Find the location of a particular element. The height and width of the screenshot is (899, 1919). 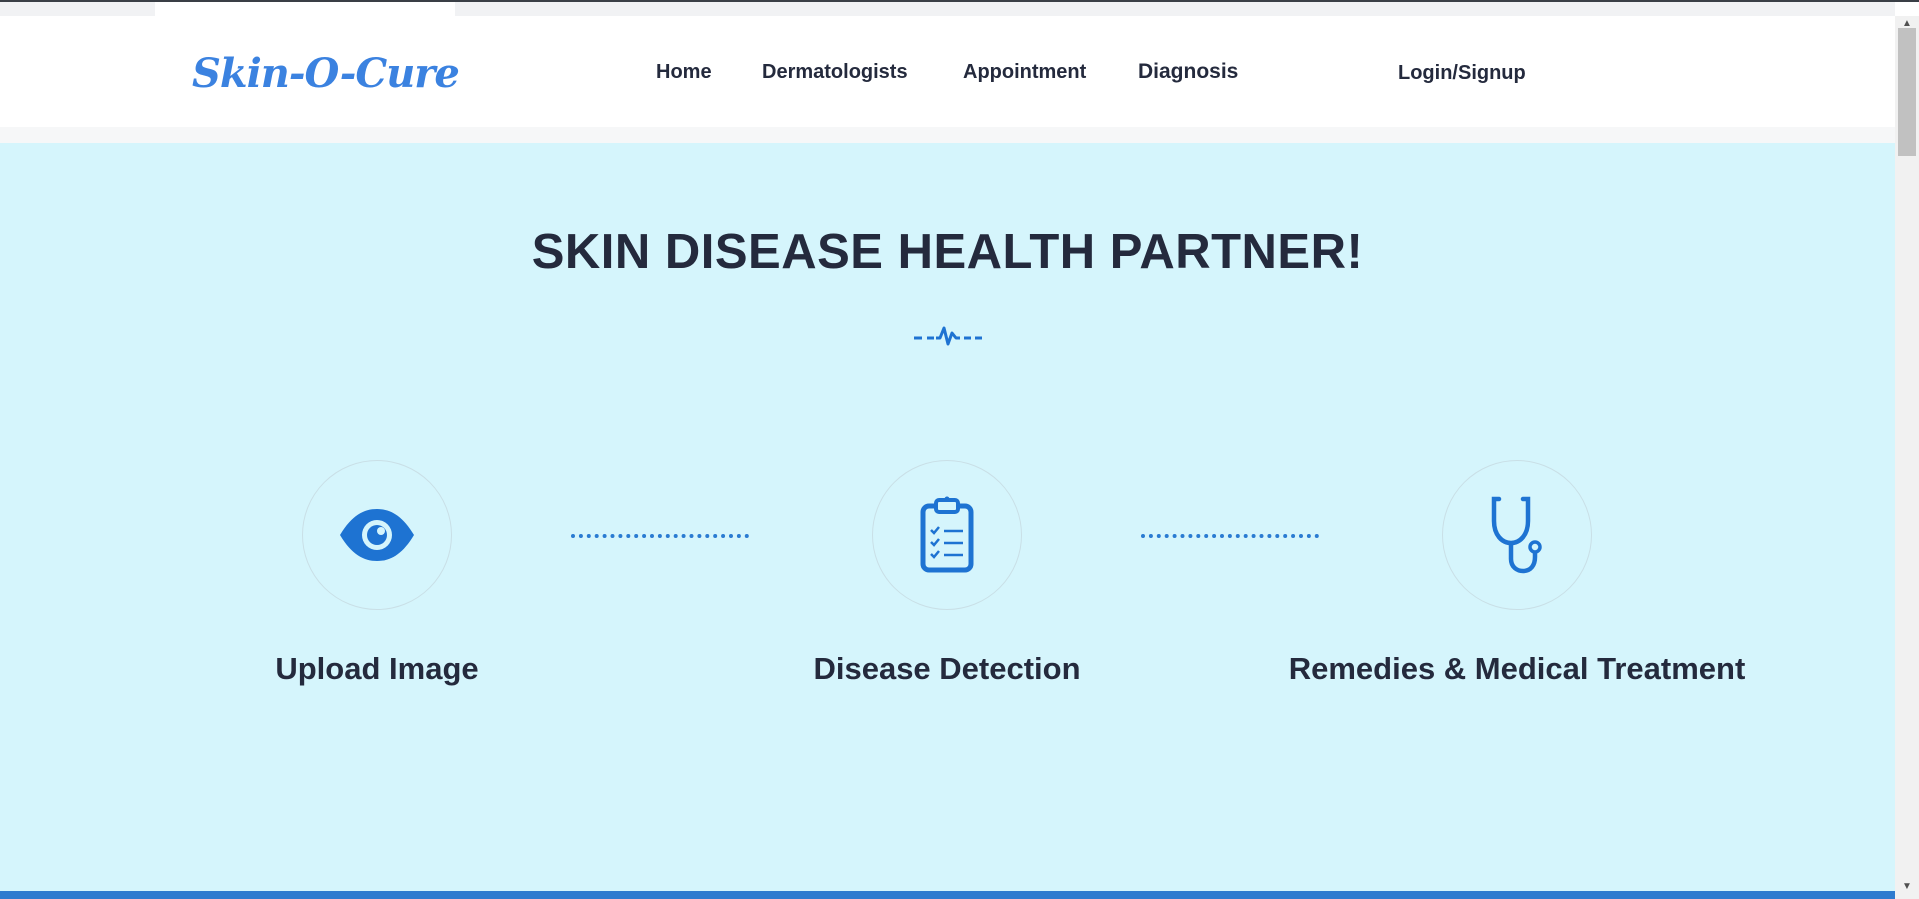

step-upload-circle is located at coordinates (377, 535).